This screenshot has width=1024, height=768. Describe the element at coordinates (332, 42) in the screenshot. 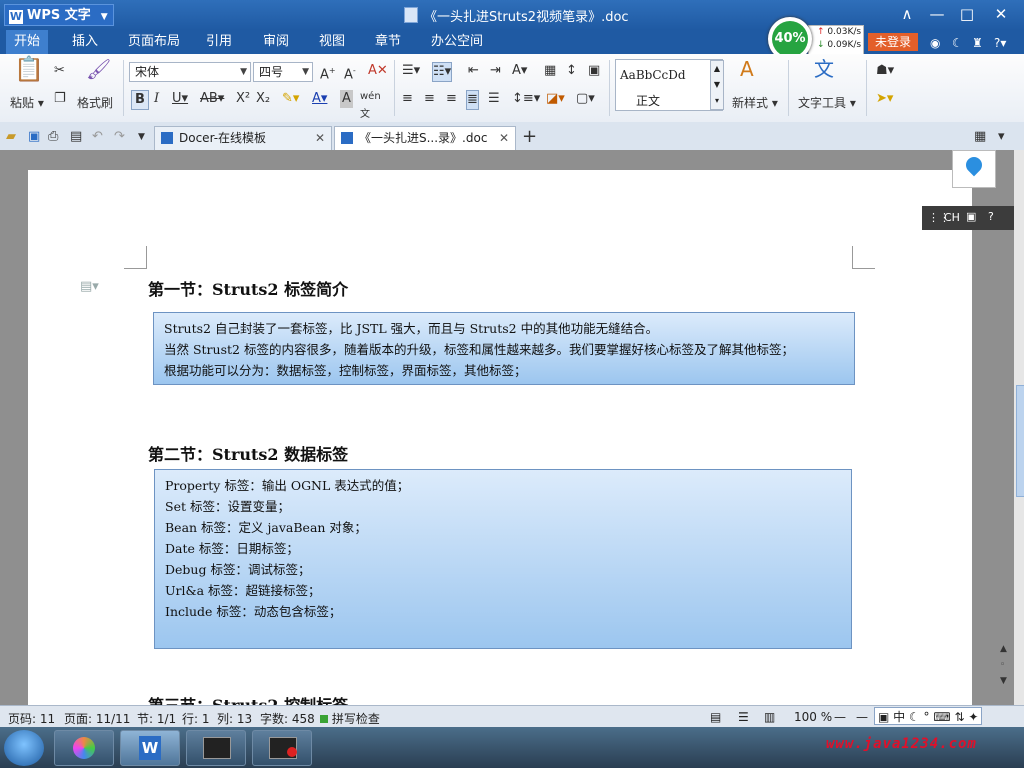

I see `menu-view: 视图` at that location.